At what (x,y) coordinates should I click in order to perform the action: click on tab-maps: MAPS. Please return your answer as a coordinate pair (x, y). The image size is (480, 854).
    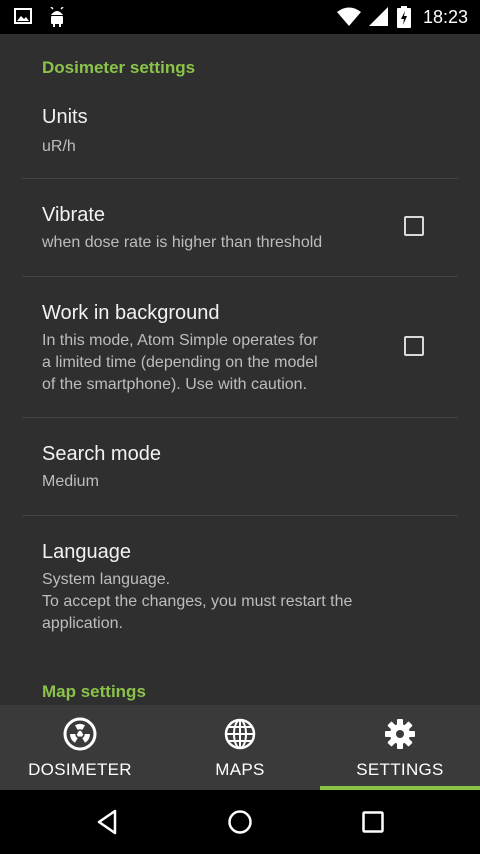
    Looking at the image, I should click on (240, 747).